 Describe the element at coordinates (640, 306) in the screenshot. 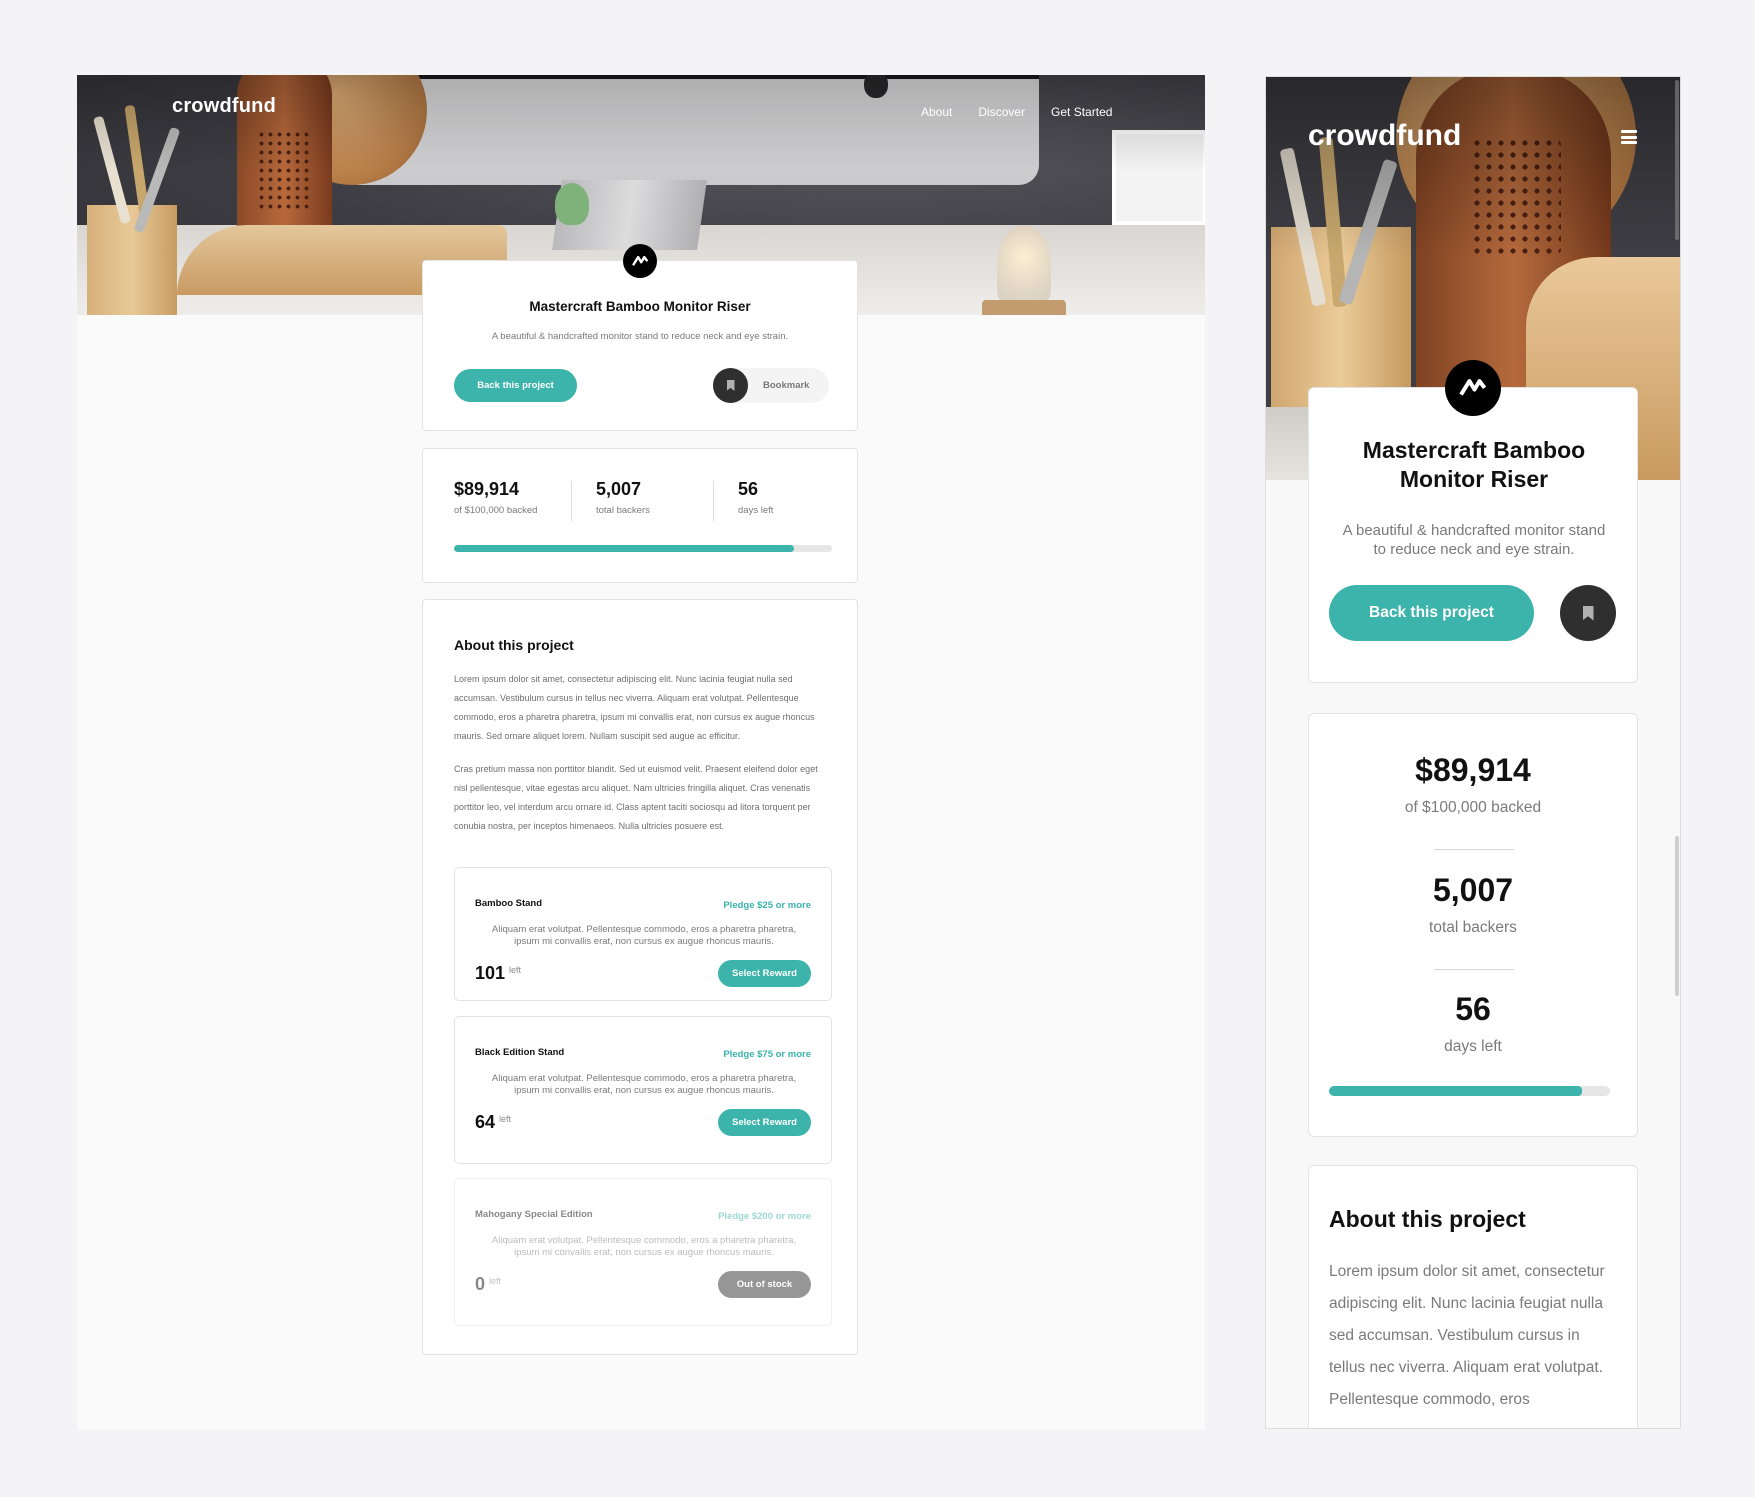

I see `project-title: Mastercraft Bamboo Monitor Riser` at that location.